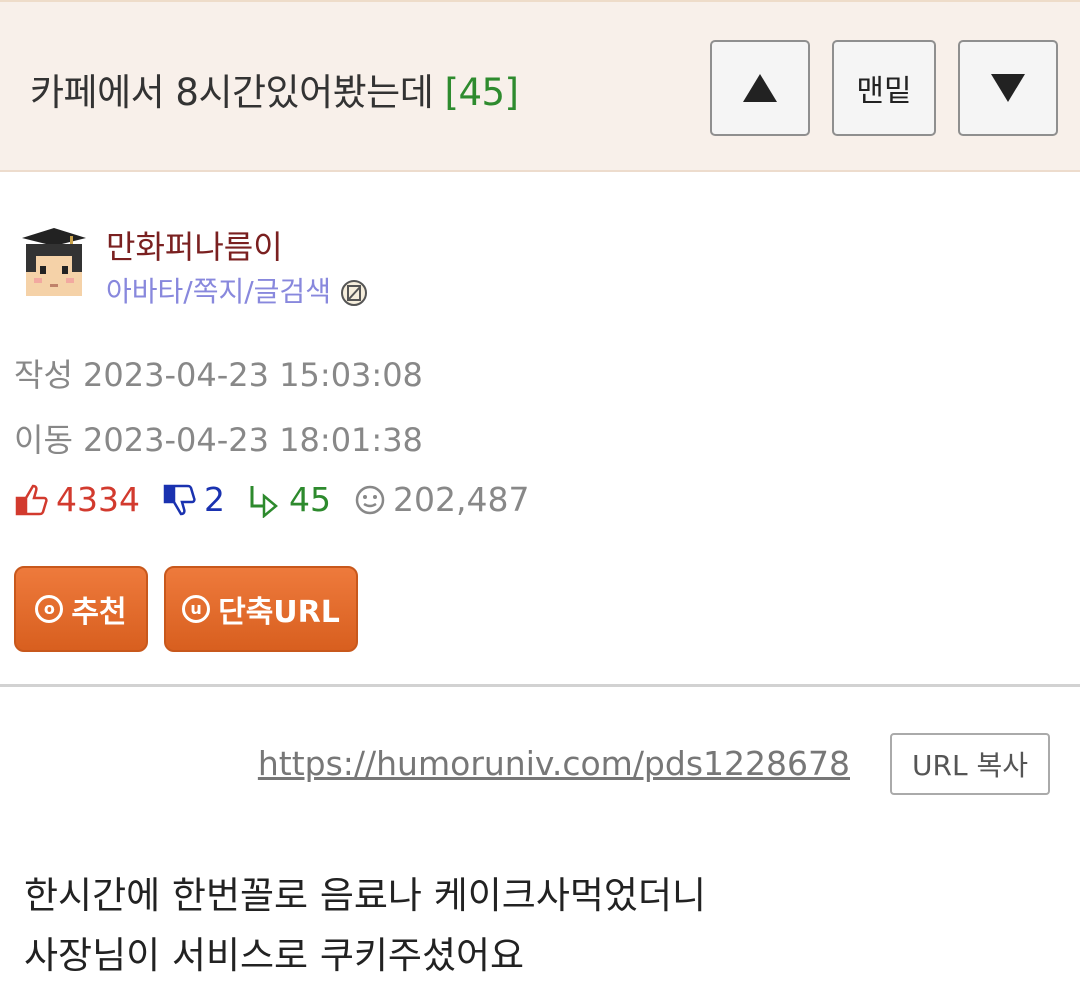 The width and height of the screenshot is (1080, 1003). I want to click on short-url-button: u 단축URL, so click(261, 609).